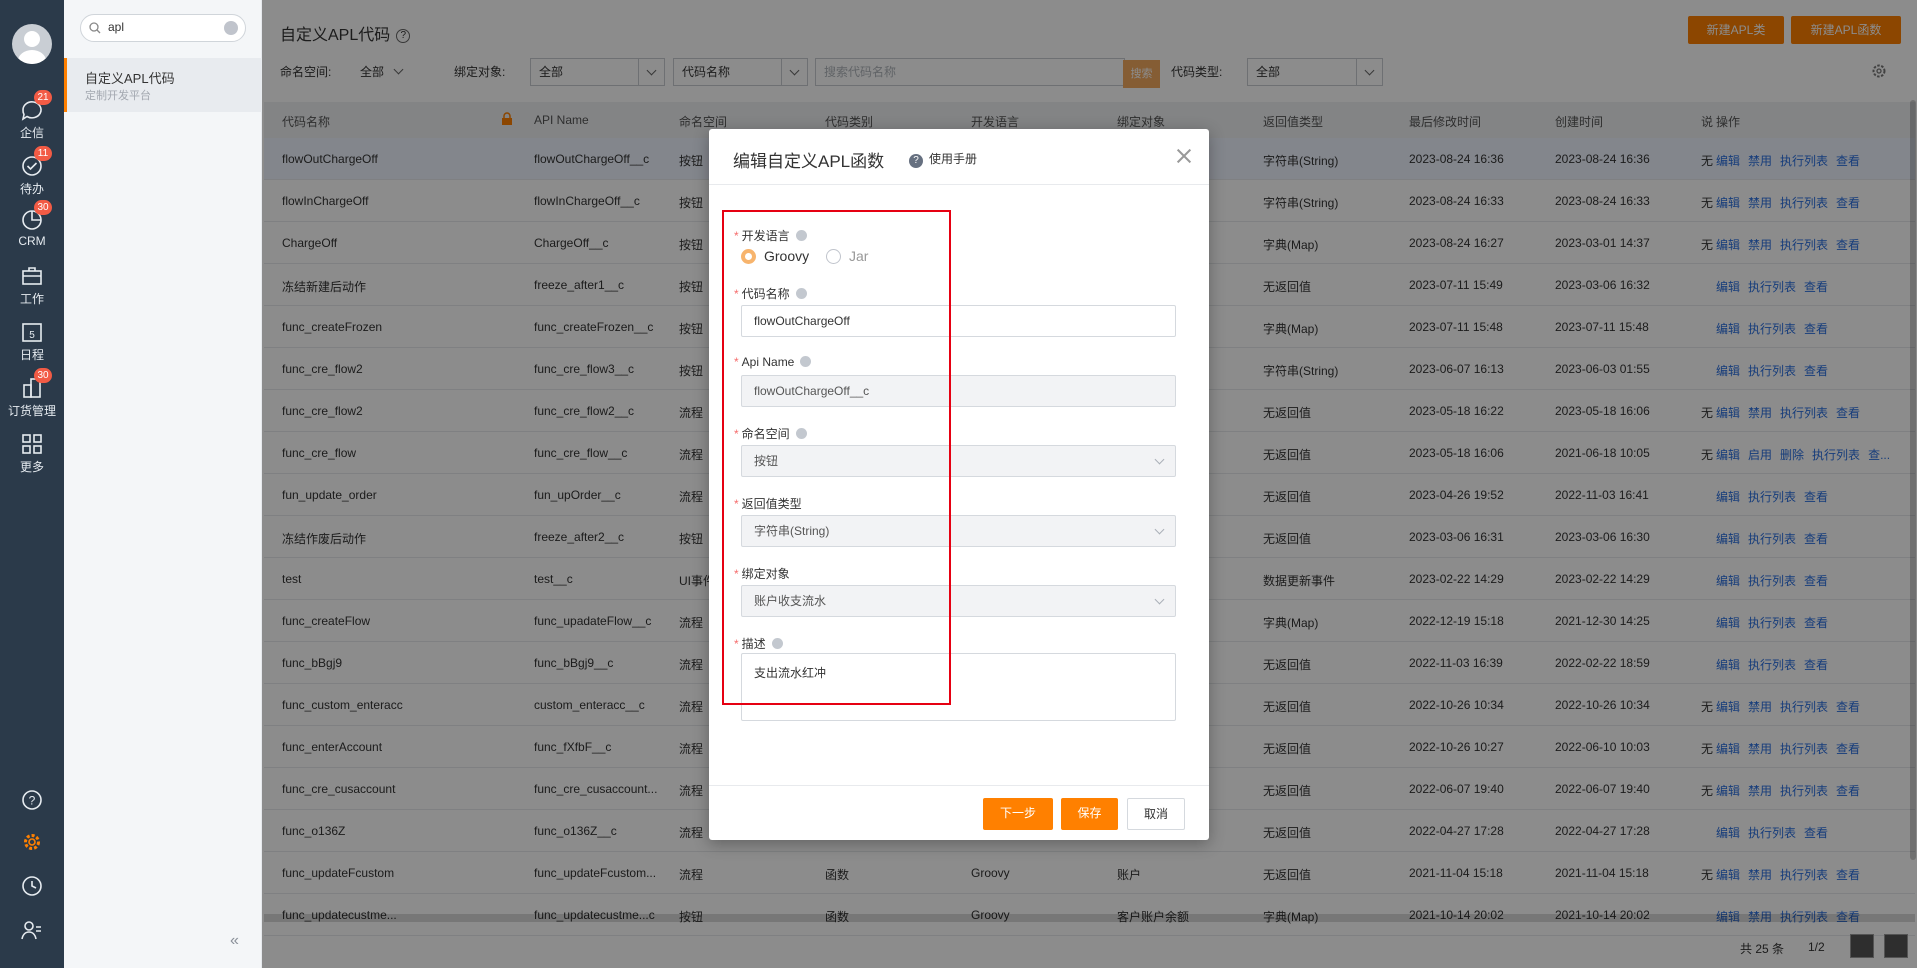  Describe the element at coordinates (43, 153) in the screenshot. I see `nav-badge: 11` at that location.